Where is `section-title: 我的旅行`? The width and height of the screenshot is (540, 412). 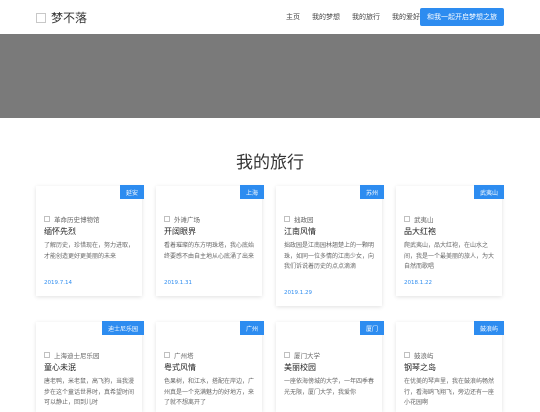 section-title: 我的旅行 is located at coordinates (270, 163).